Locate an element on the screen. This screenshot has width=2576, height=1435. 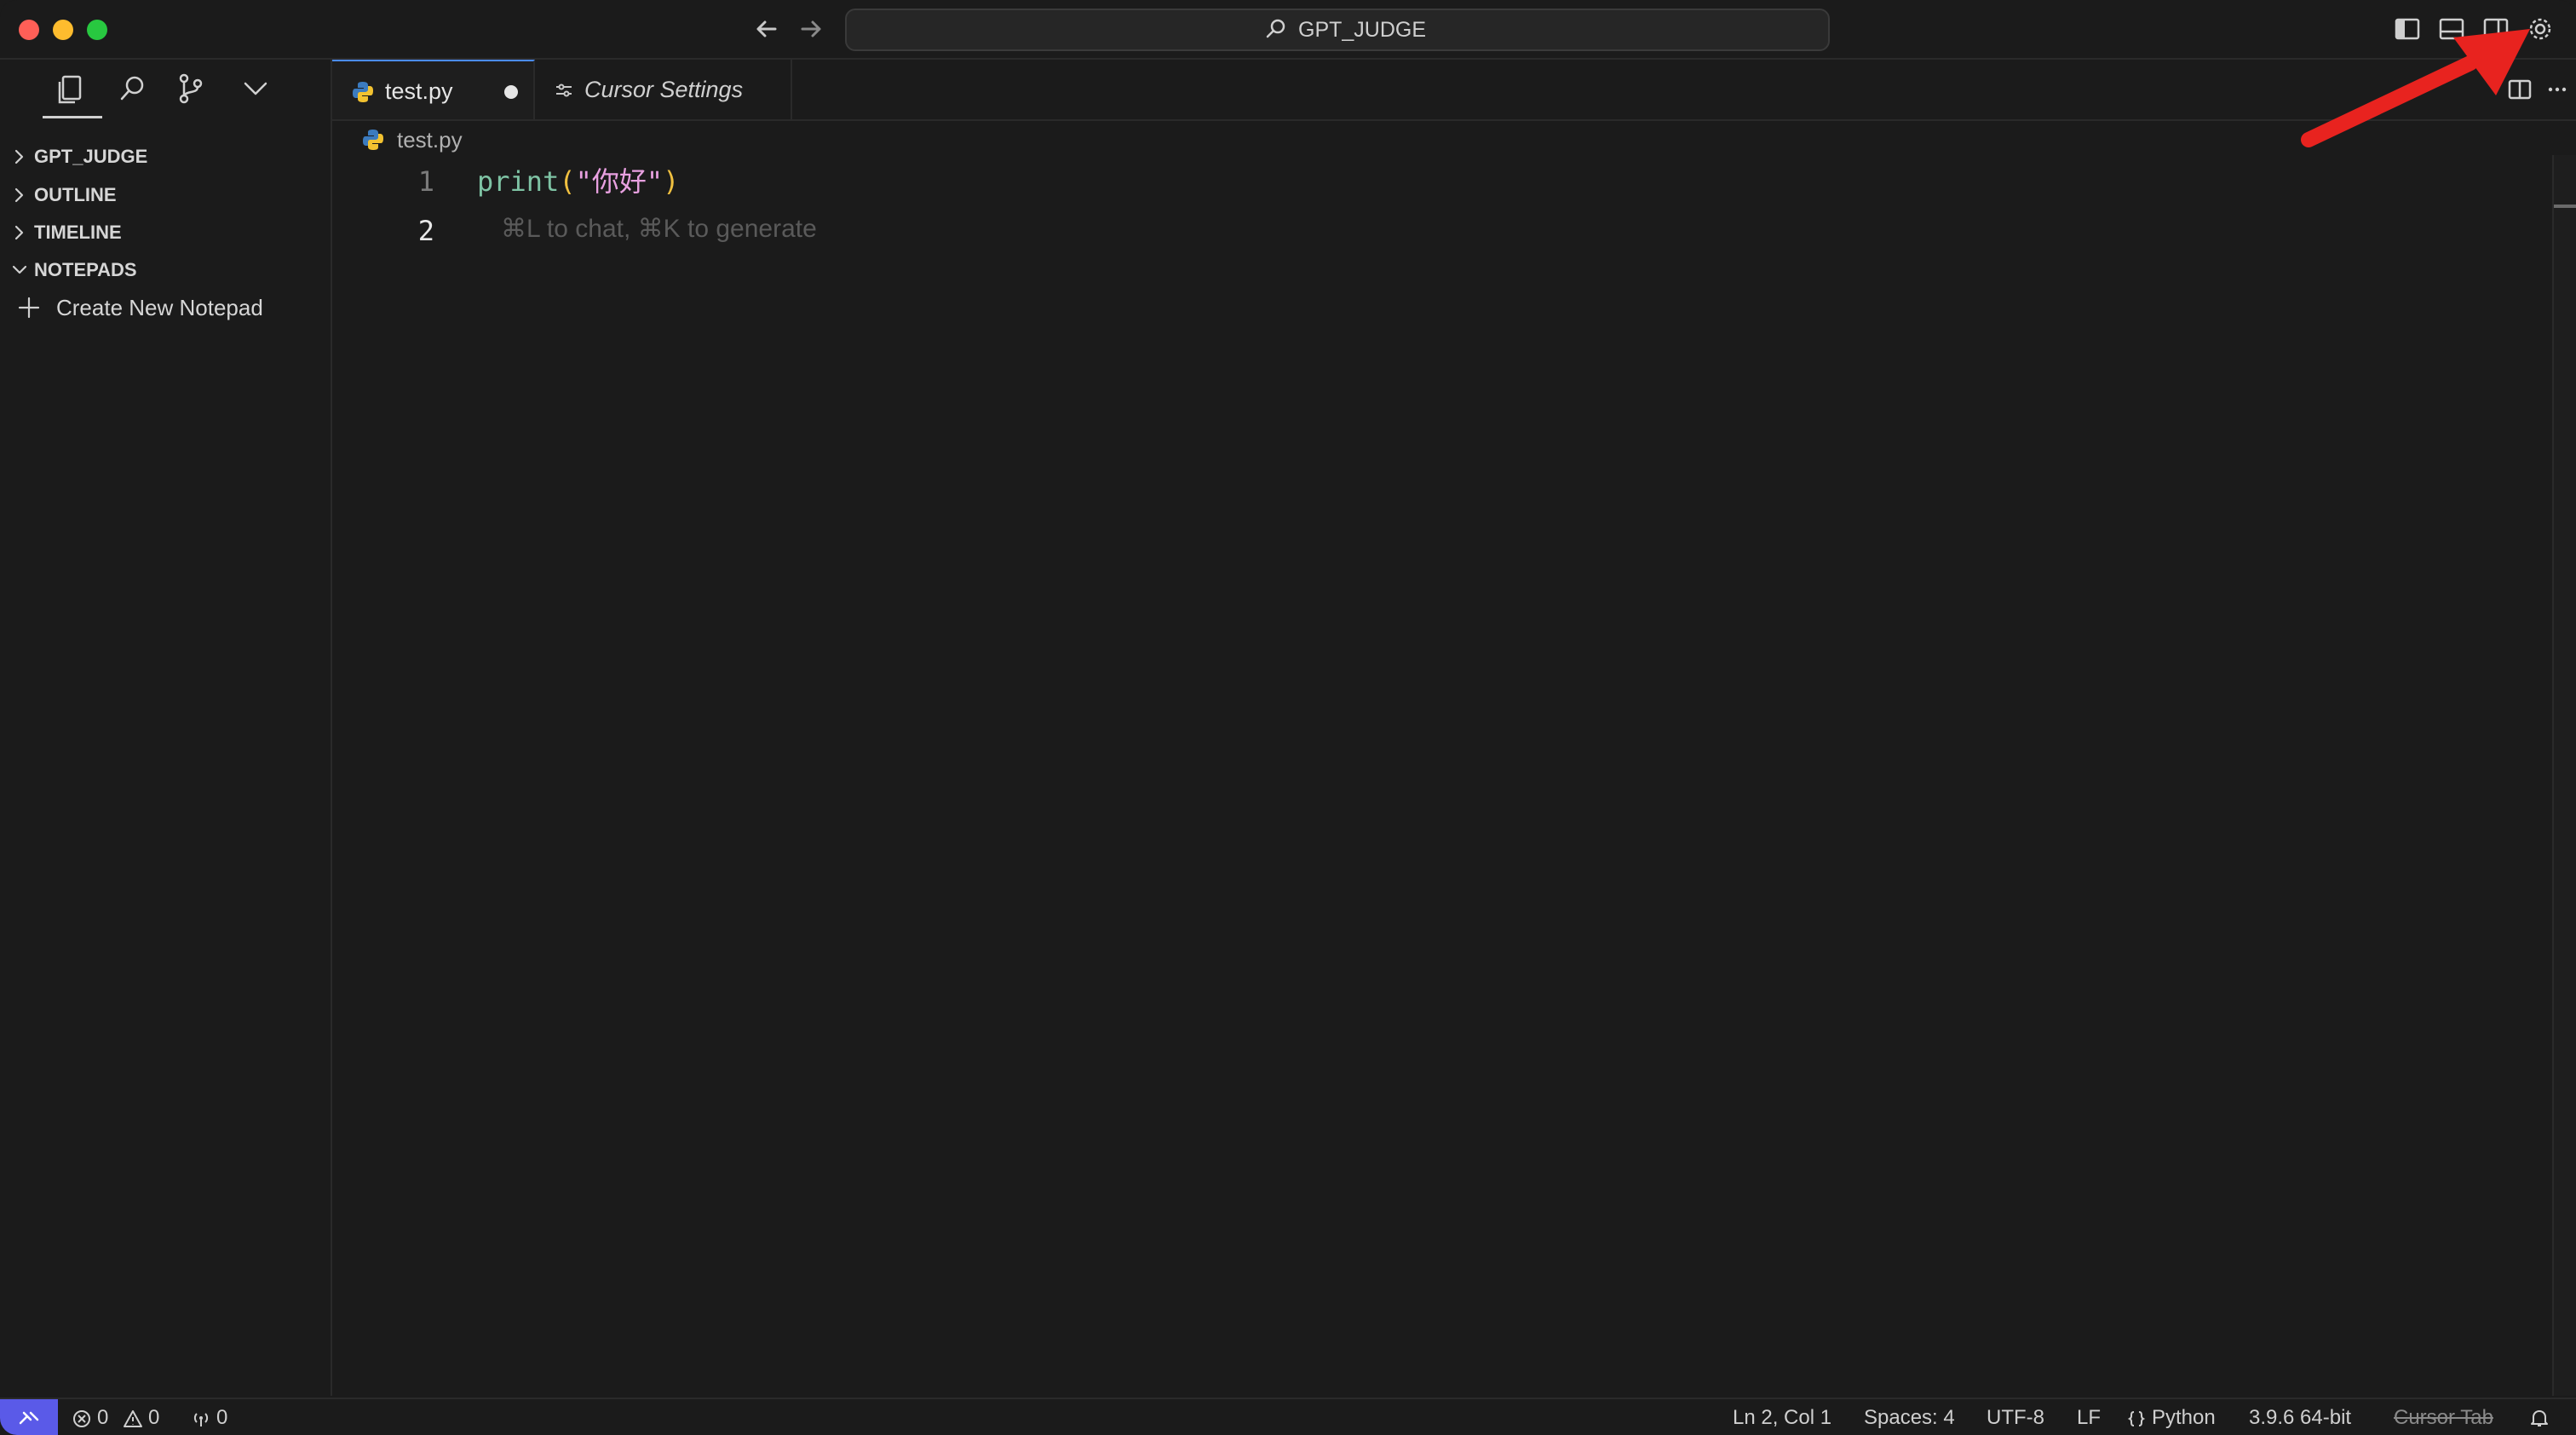
ghost-hint-text: ⌘L to chat, ⌘K to generate is located at coordinates (659, 229).